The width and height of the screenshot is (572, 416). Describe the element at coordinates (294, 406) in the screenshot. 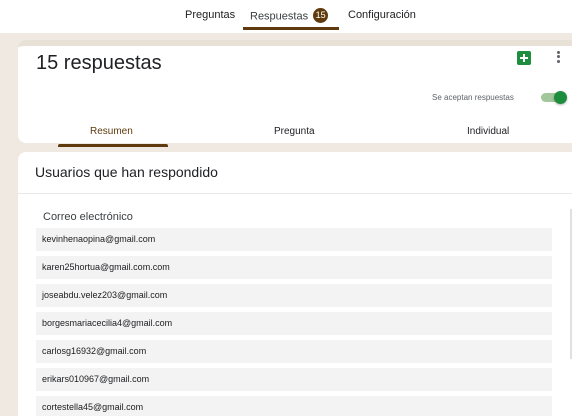

I see `email-row: cortestella45@gmail.com` at that location.